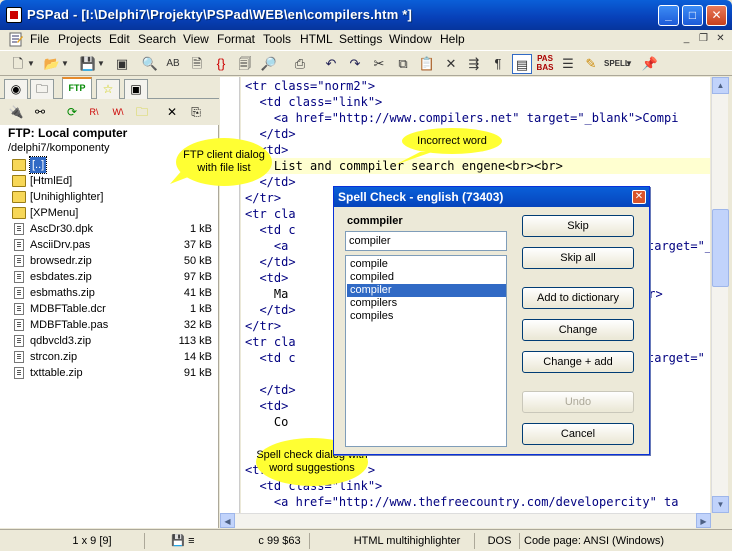 Image resolution: width=732 pixels, height=551 pixels. Describe the element at coordinates (578, 258) in the screenshot. I see `skip-all-button: Skip all` at that location.